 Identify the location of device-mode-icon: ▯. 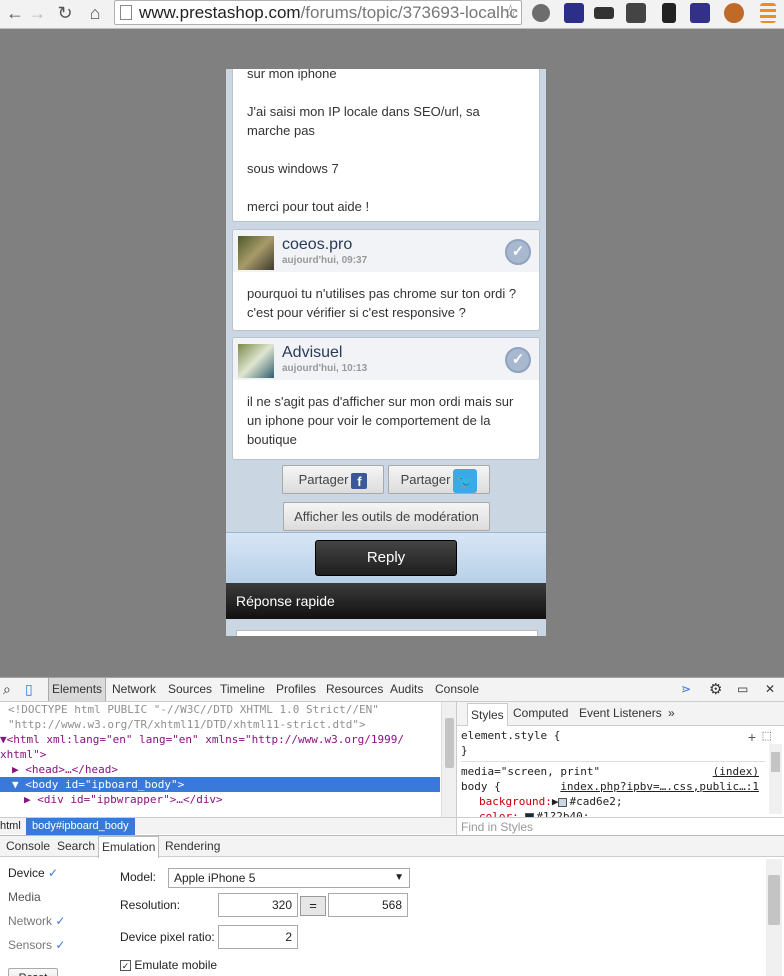
(29, 689).